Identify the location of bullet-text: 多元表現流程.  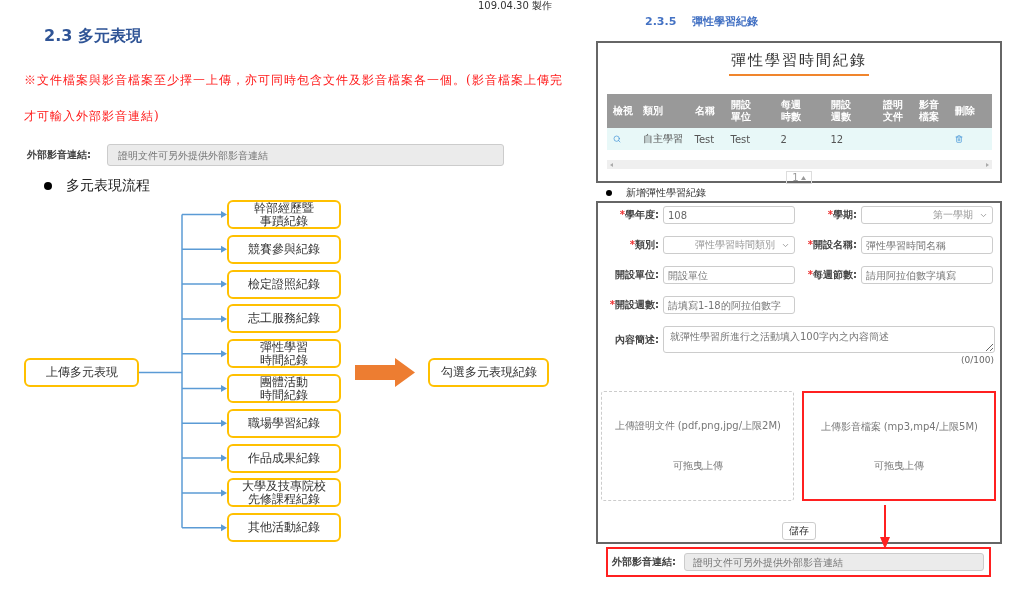
(108, 186).